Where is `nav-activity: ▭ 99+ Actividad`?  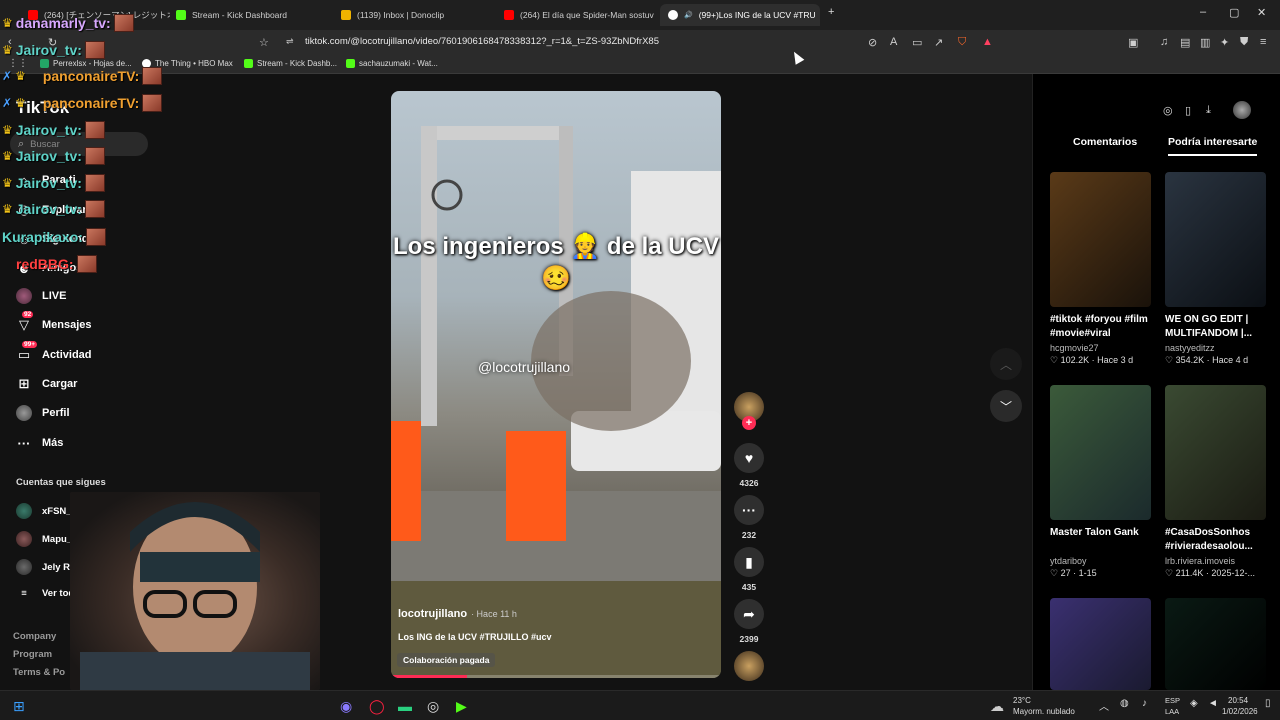 nav-activity: ▭ 99+ Actividad is located at coordinates (54, 352).